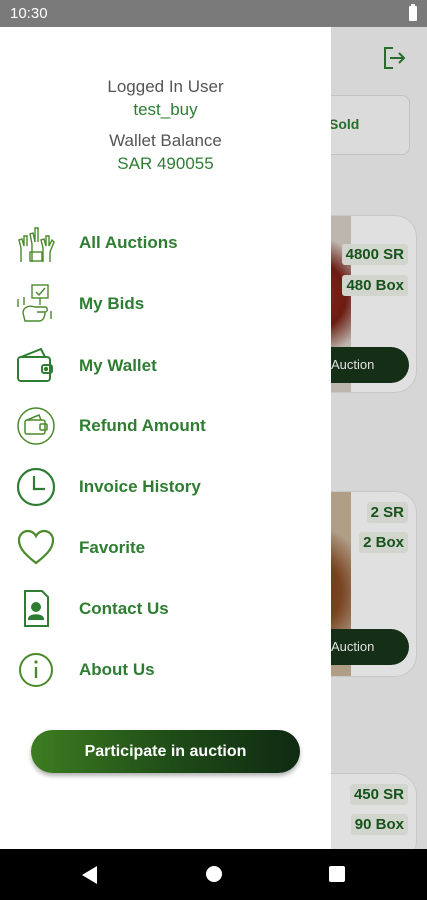 The image size is (427, 900). Describe the element at coordinates (36, 547) in the screenshot. I see `heart-icon` at that location.